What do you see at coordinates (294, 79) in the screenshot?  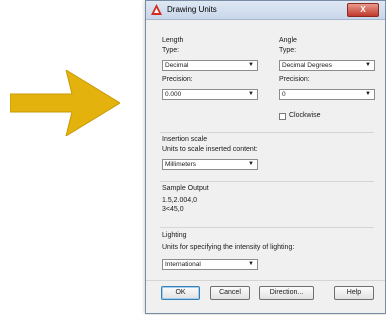 I see `angle-precision-label: Precision:` at bounding box center [294, 79].